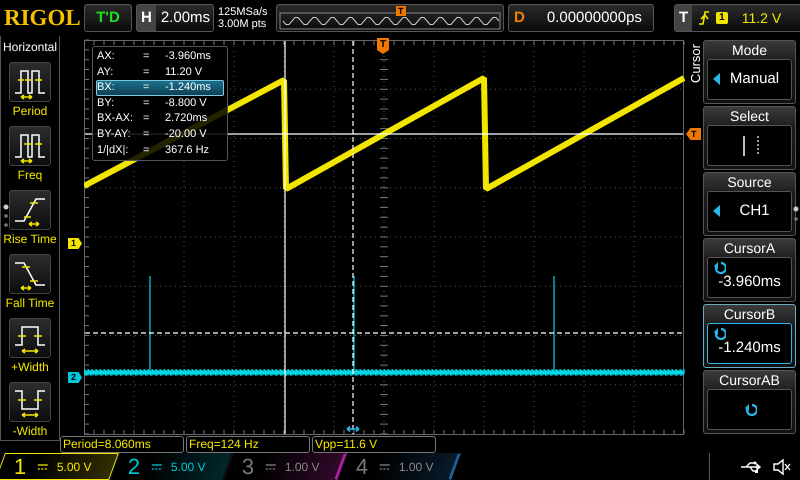 Image resolution: width=800 pixels, height=480 pixels. What do you see at coordinates (153, 150) in the screenshot?
I see `readout-row-text: 1/|dX|: = 367.6 Hz` at bounding box center [153, 150].